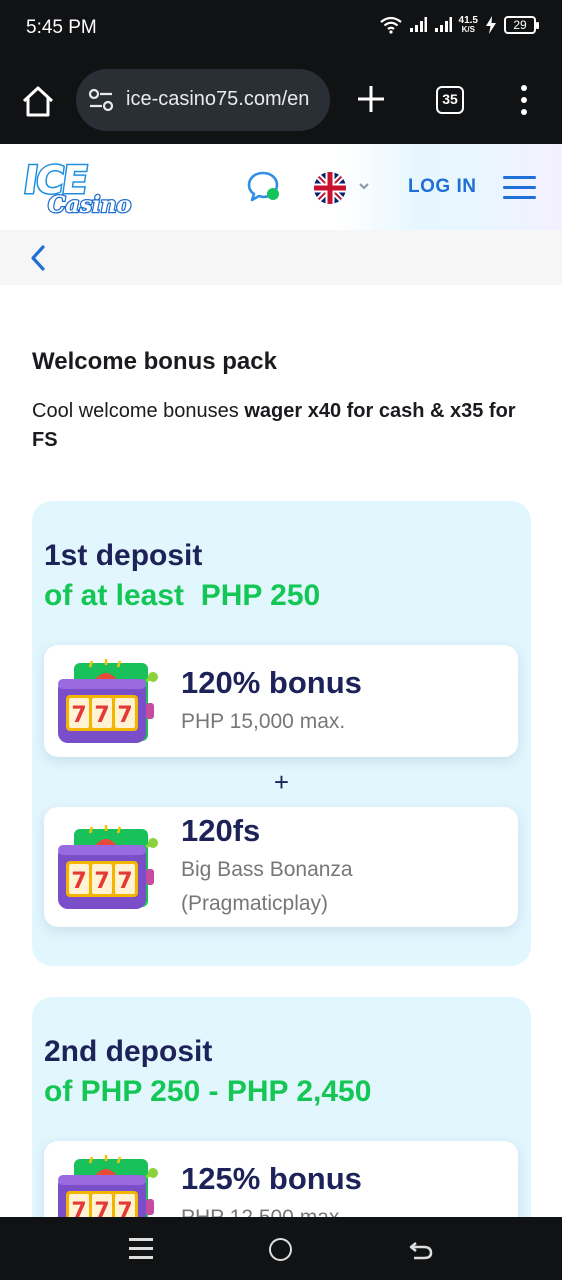  Describe the element at coordinates (442, 187) in the screenshot. I see `login-button: LOG IN` at that location.